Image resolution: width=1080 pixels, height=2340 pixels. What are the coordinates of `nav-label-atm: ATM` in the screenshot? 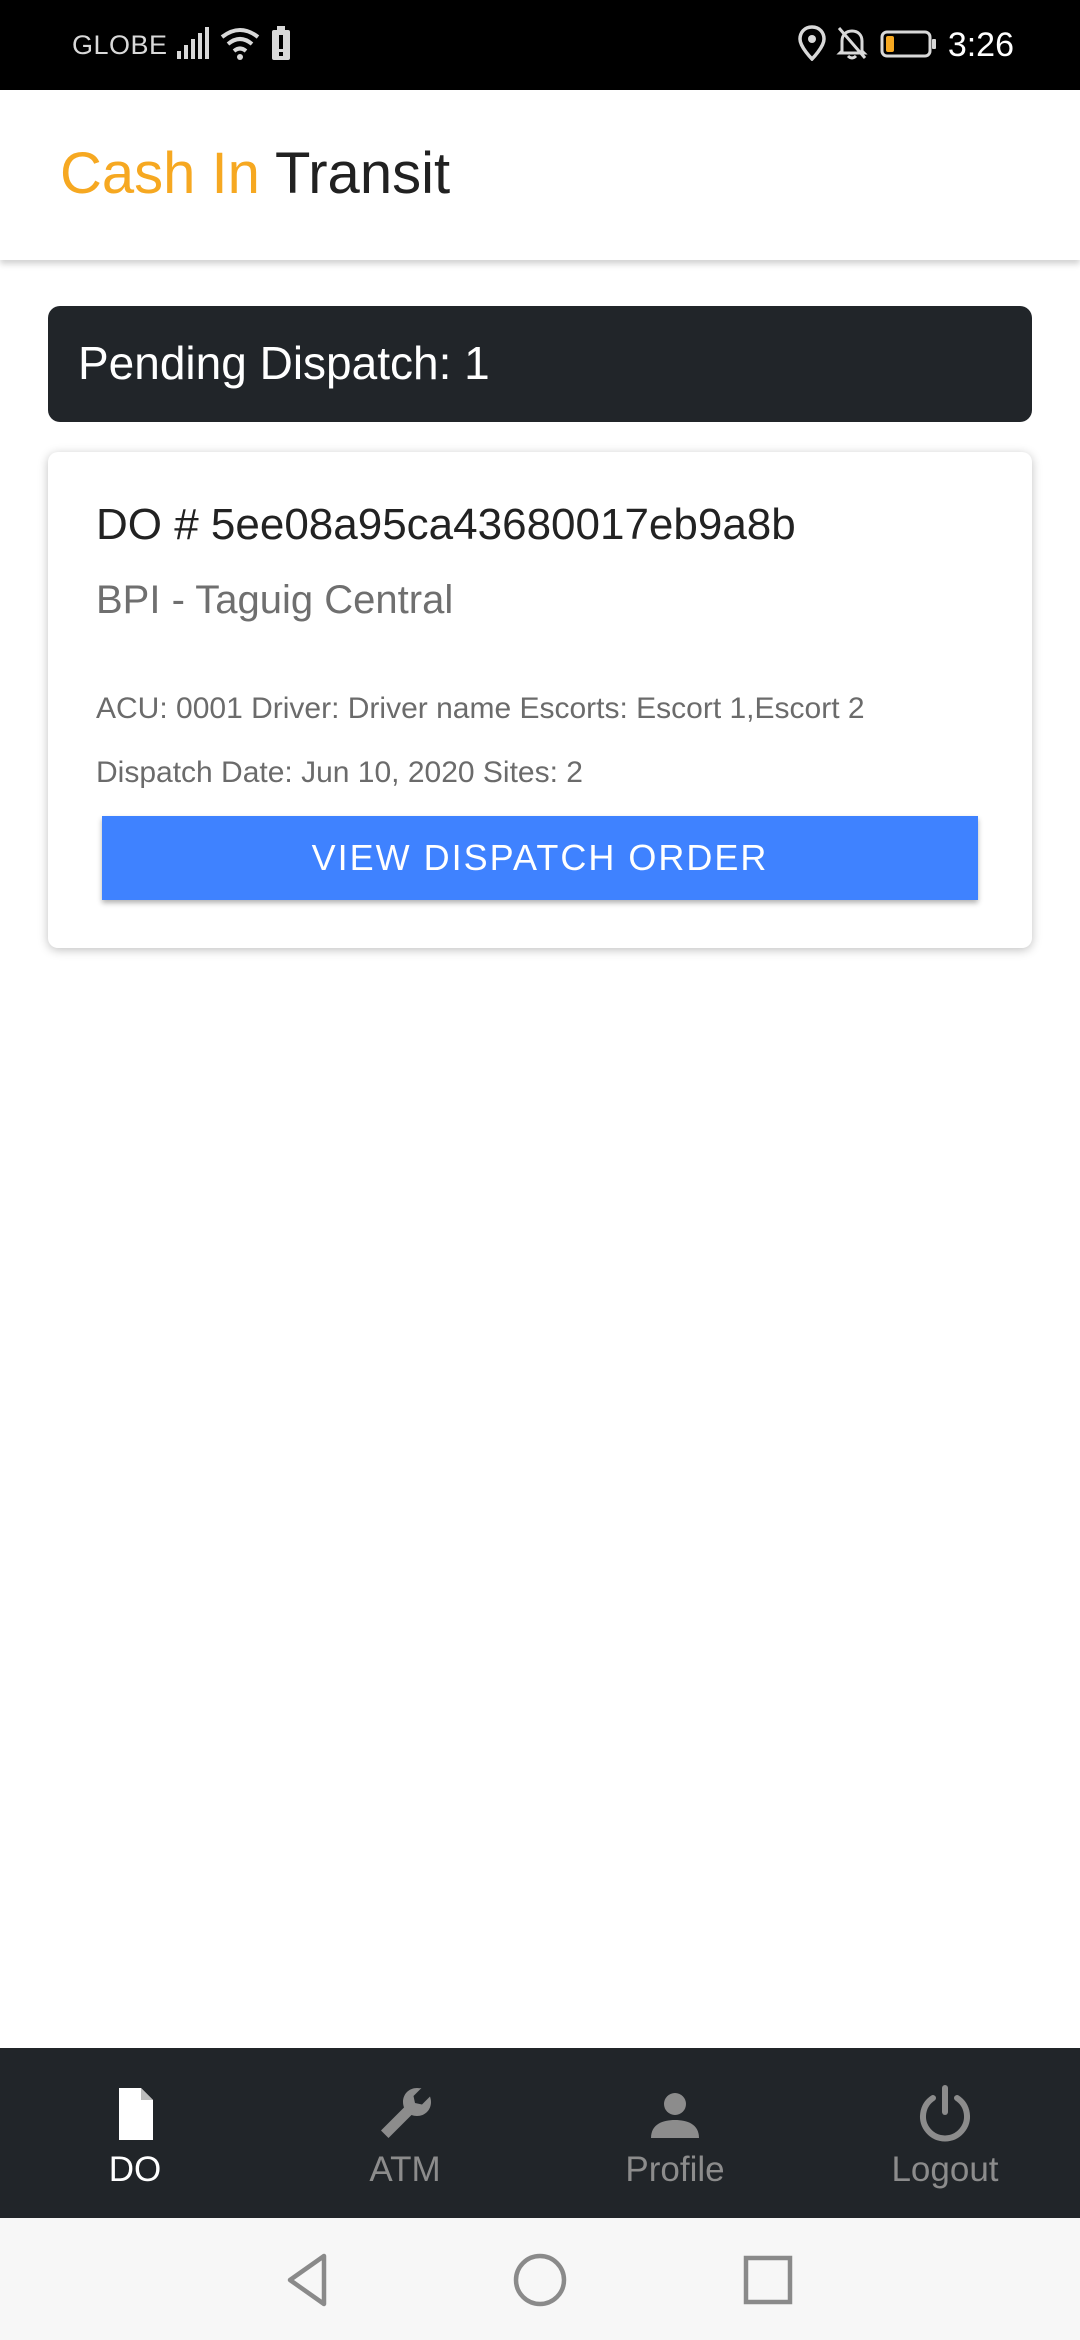 It's located at (405, 2169).